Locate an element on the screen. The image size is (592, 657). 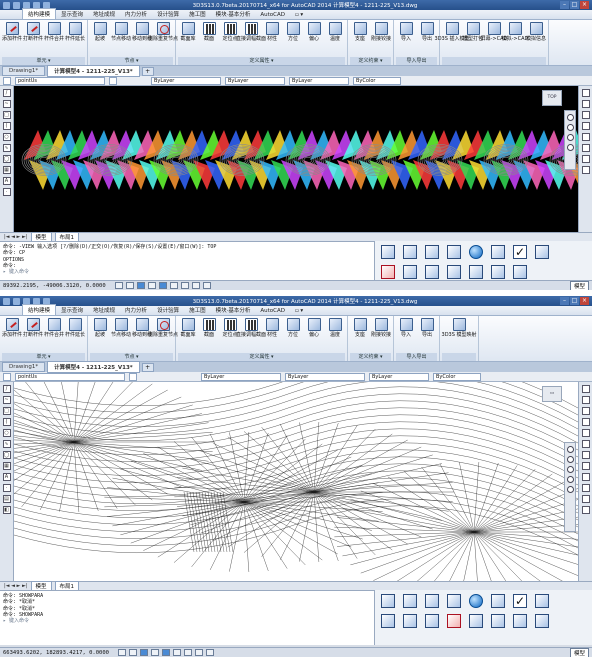
delete-duplicate-nodes-button: 删除重复节点 is located at coordinates (163, 328).